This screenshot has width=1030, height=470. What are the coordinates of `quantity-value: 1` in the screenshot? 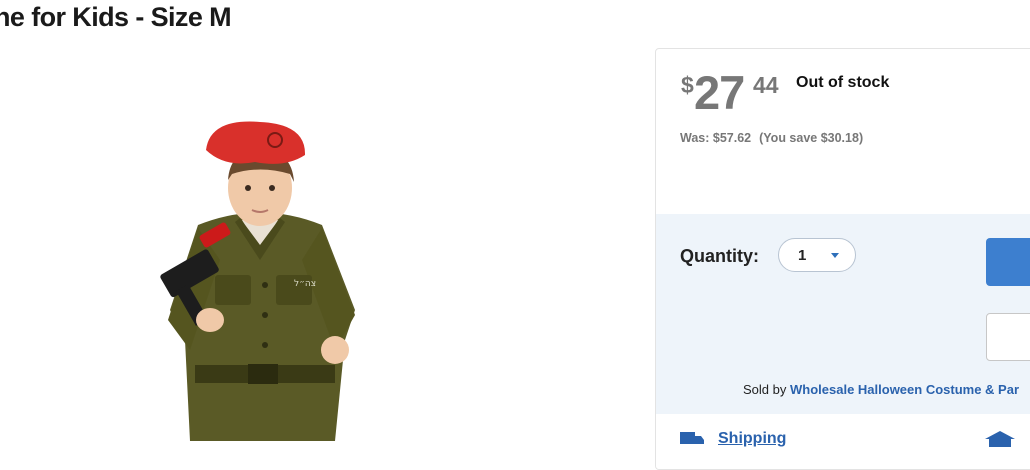 It's located at (802, 255).